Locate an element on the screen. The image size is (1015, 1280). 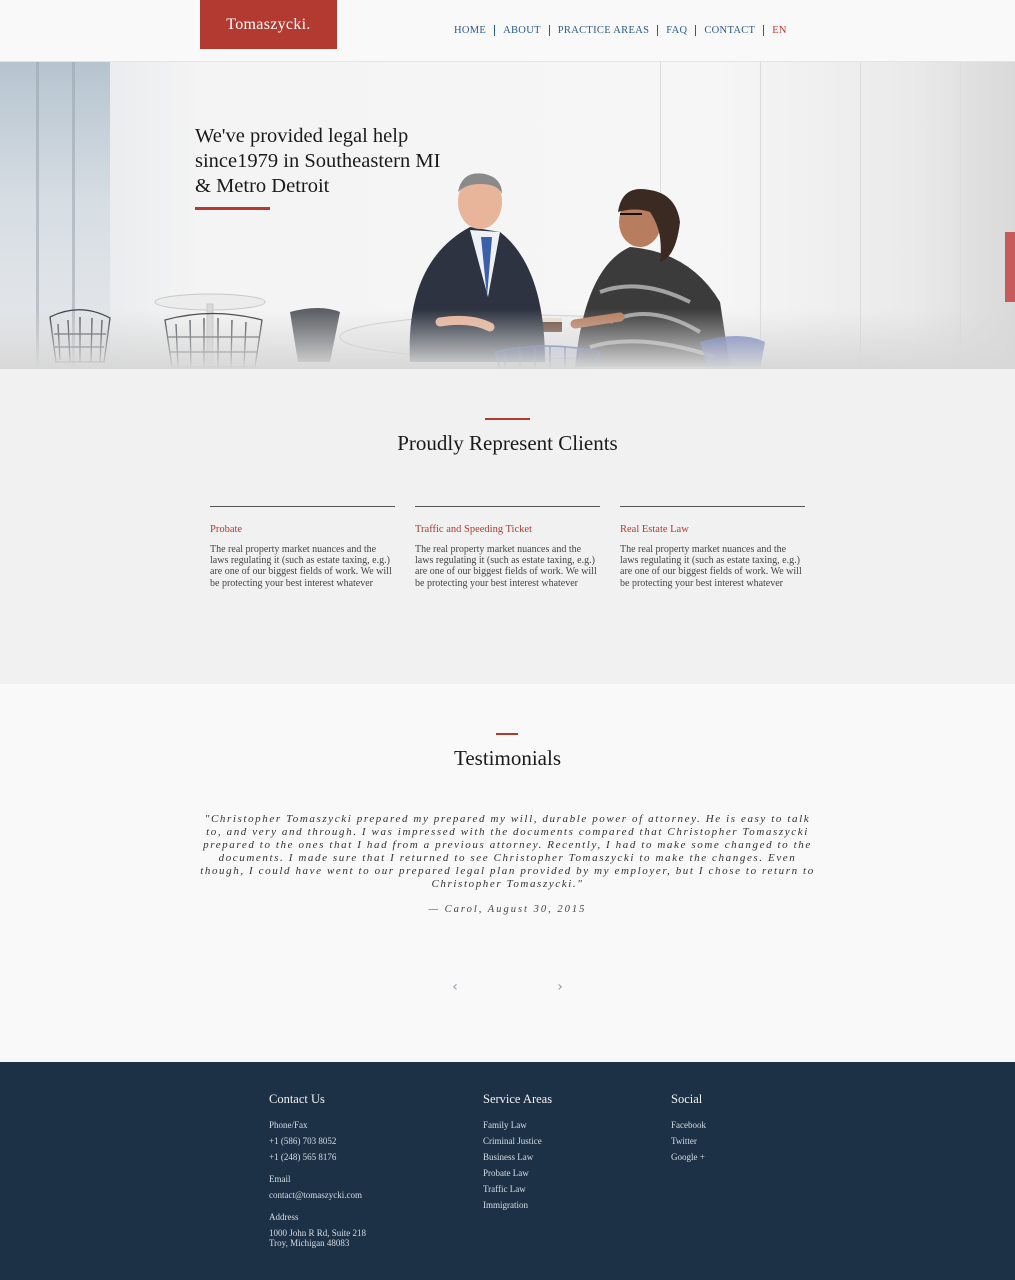
hero-accent-rule is located at coordinates (232, 208).